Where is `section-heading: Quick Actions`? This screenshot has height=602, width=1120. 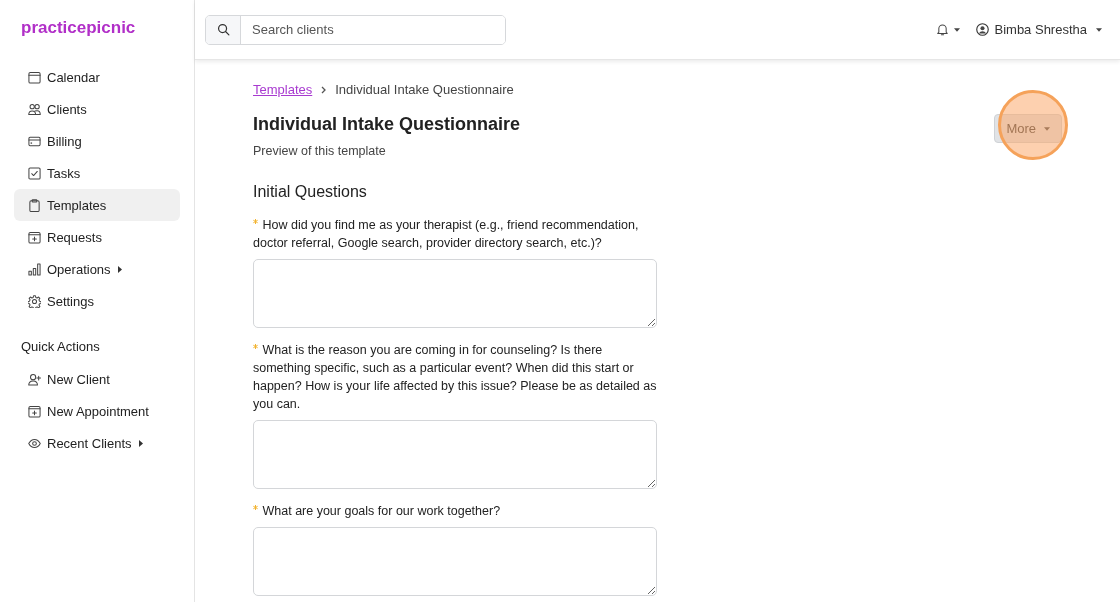 section-heading: Quick Actions is located at coordinates (60, 347).